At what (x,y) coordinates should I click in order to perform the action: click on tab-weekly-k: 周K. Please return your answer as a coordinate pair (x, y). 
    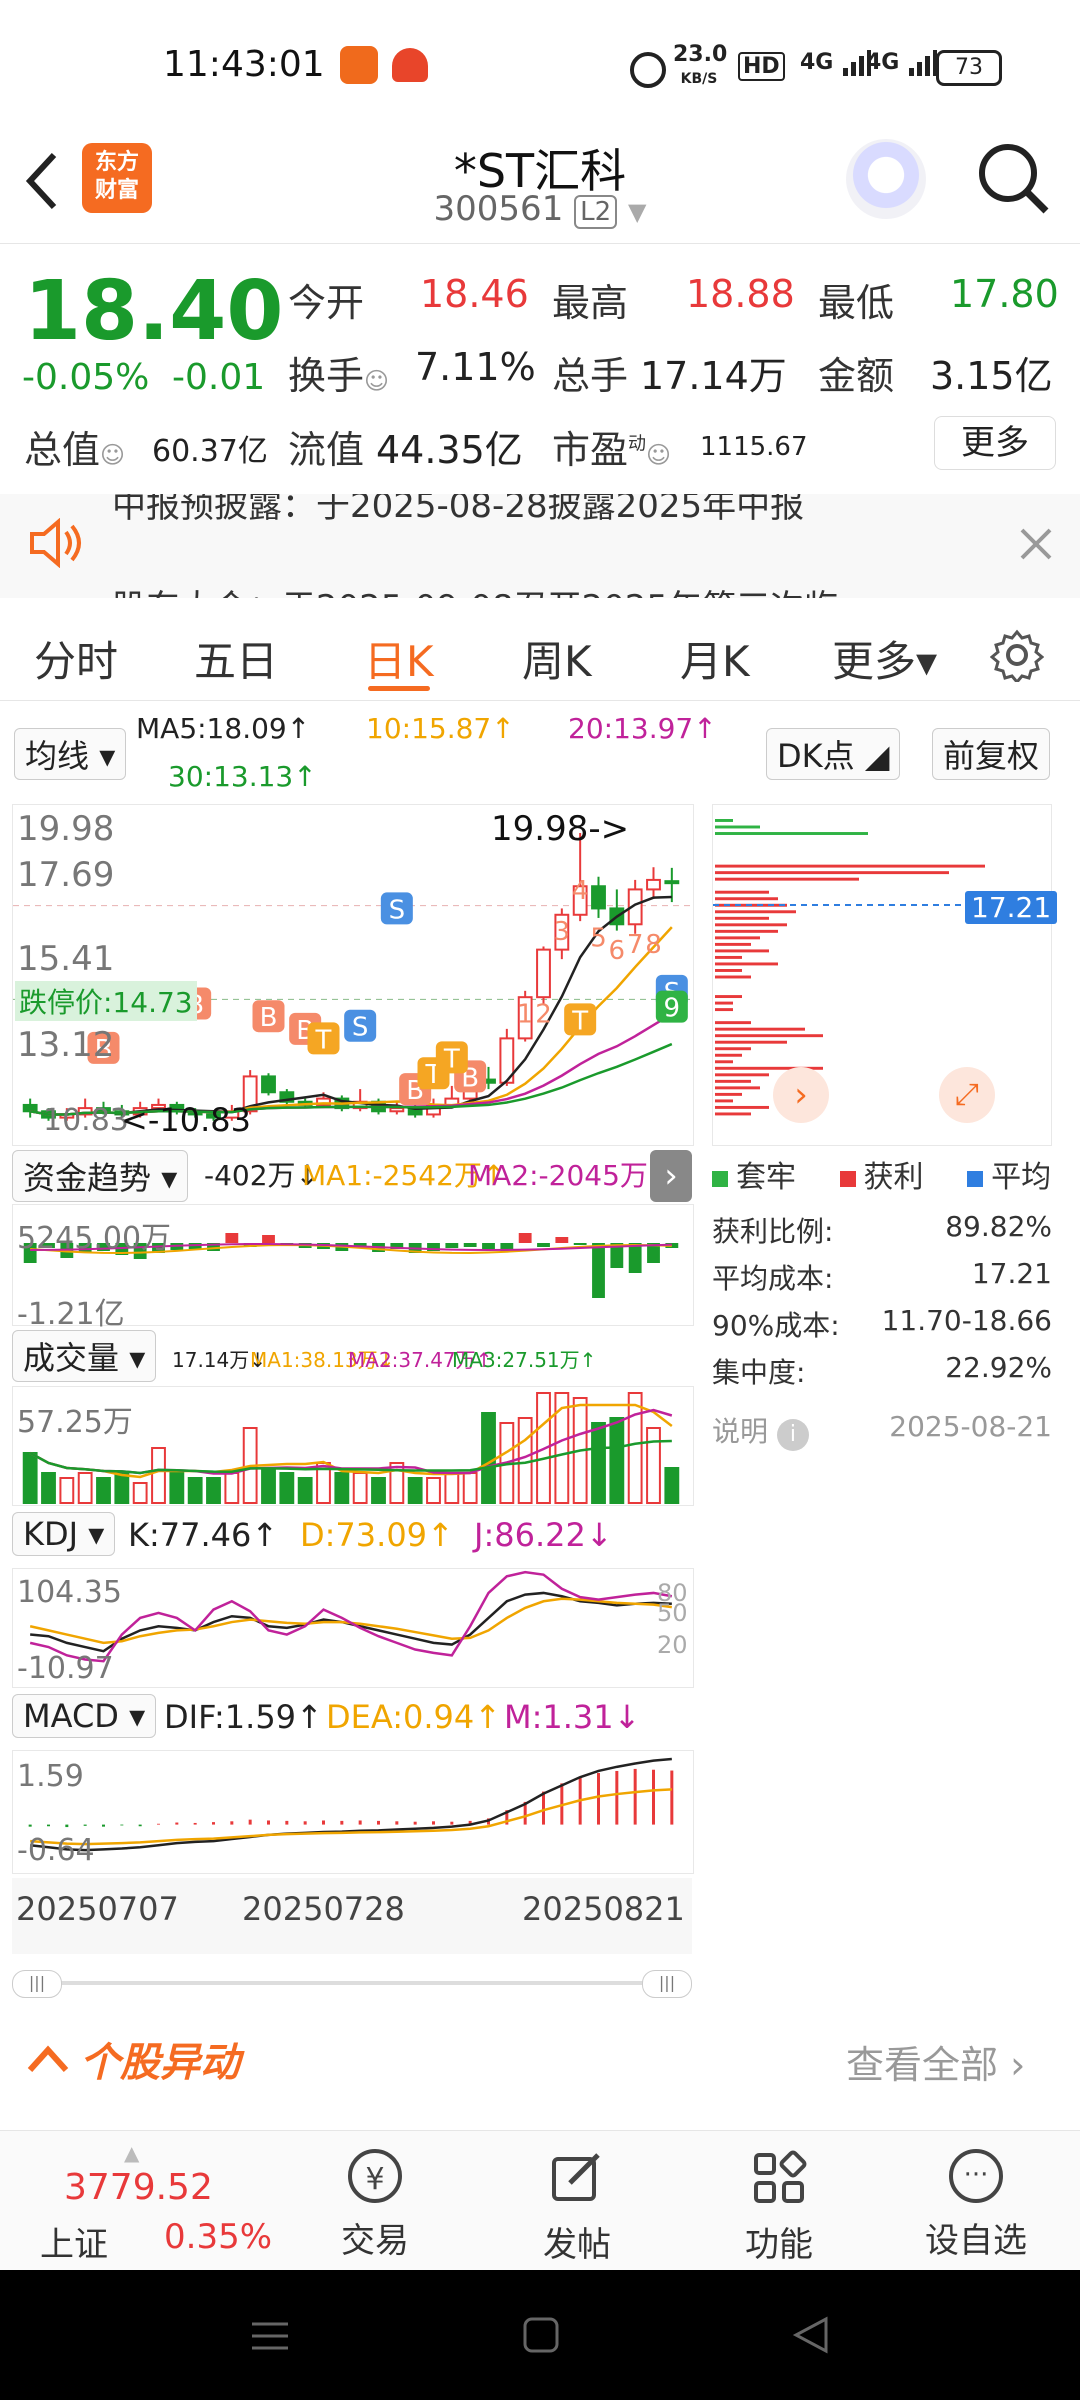
    Looking at the image, I should click on (557, 658).